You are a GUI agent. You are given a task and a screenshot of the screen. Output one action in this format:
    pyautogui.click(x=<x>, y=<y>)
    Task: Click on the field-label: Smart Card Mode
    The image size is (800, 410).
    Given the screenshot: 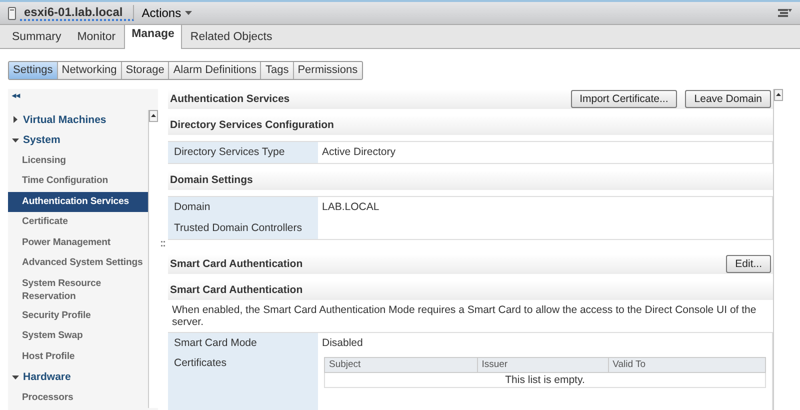 What is the action you would take?
    pyautogui.click(x=243, y=343)
    